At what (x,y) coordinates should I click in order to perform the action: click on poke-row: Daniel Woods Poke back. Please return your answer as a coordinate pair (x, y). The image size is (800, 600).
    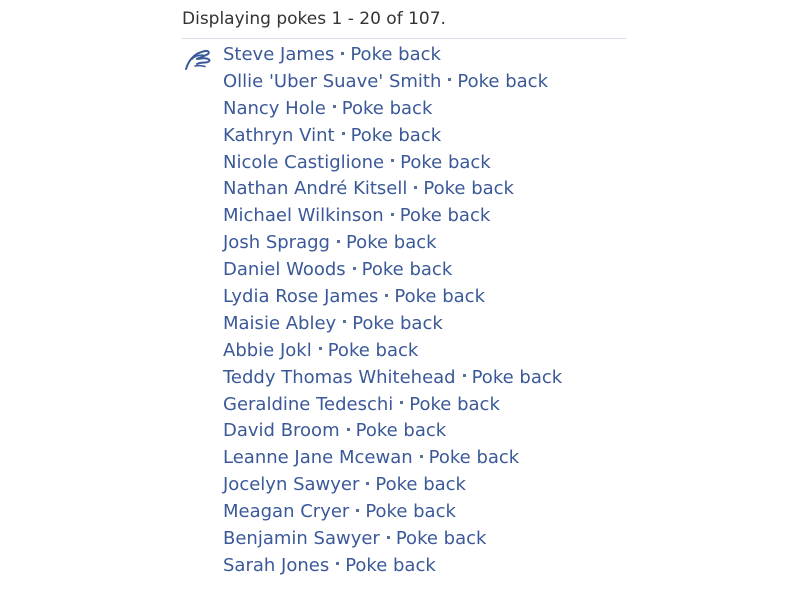
    Looking at the image, I should click on (392, 270).